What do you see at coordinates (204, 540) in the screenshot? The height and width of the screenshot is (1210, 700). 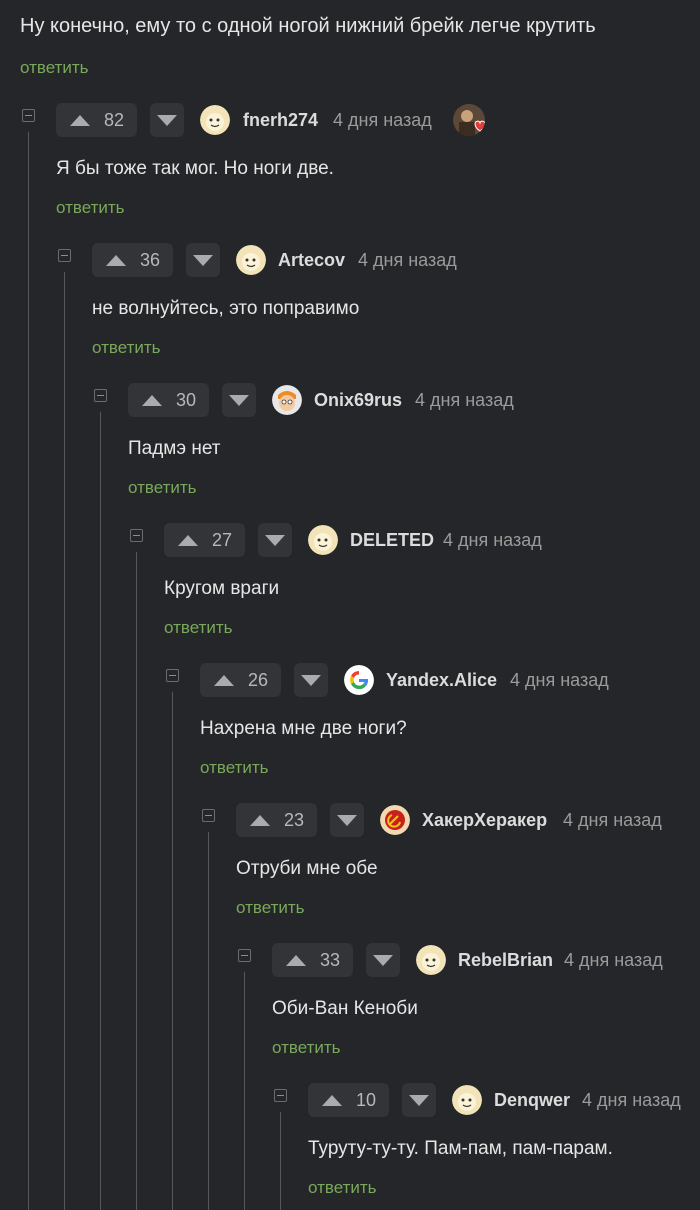 I see `upvote-button: 27` at bounding box center [204, 540].